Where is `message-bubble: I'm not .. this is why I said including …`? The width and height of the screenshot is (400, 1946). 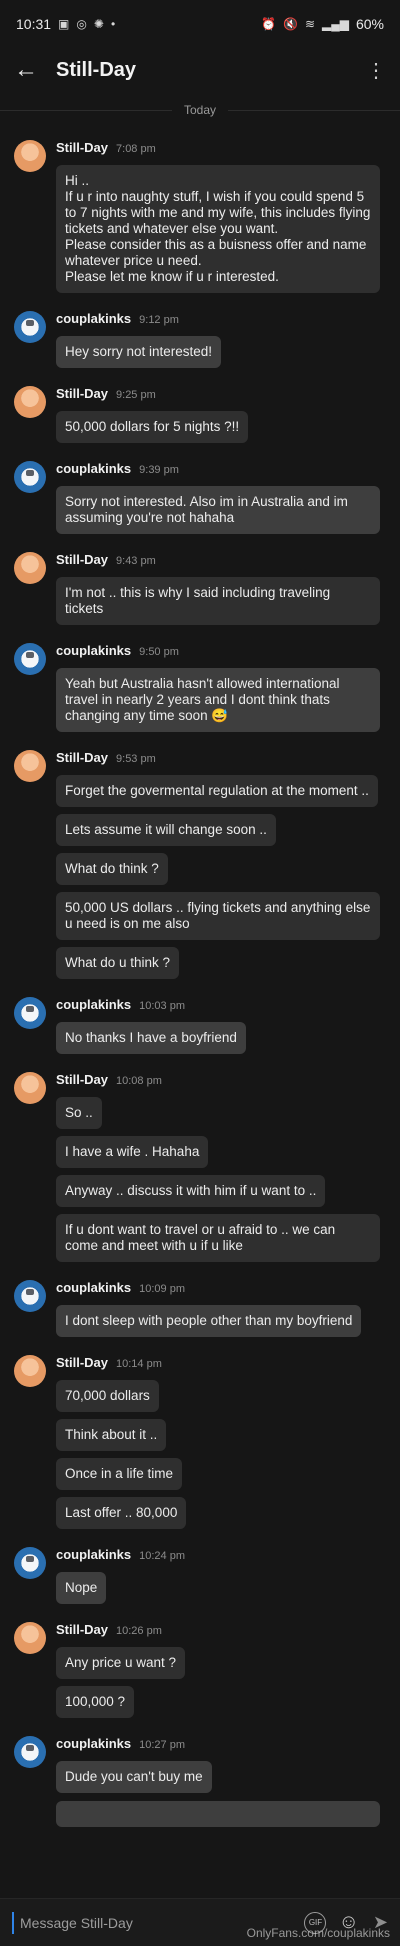
message-bubble: I'm not .. this is why I said including … is located at coordinates (218, 601).